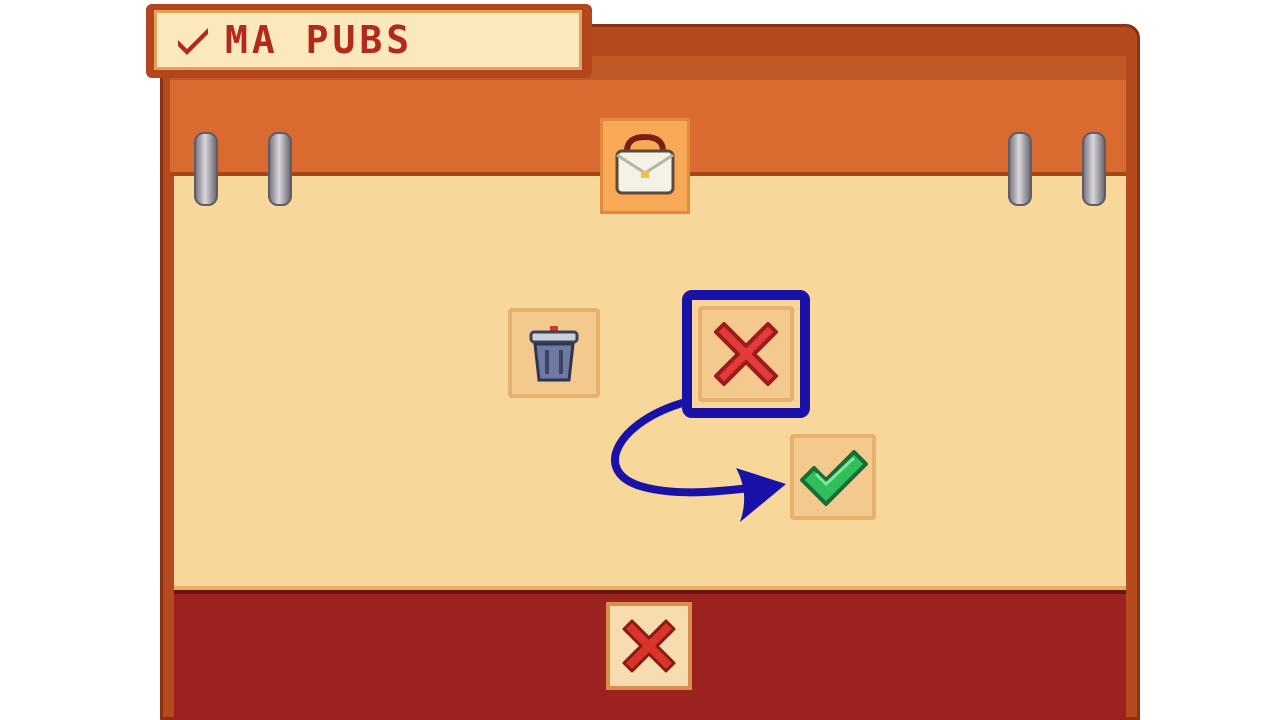  I want to click on accept-button, so click(833, 477).